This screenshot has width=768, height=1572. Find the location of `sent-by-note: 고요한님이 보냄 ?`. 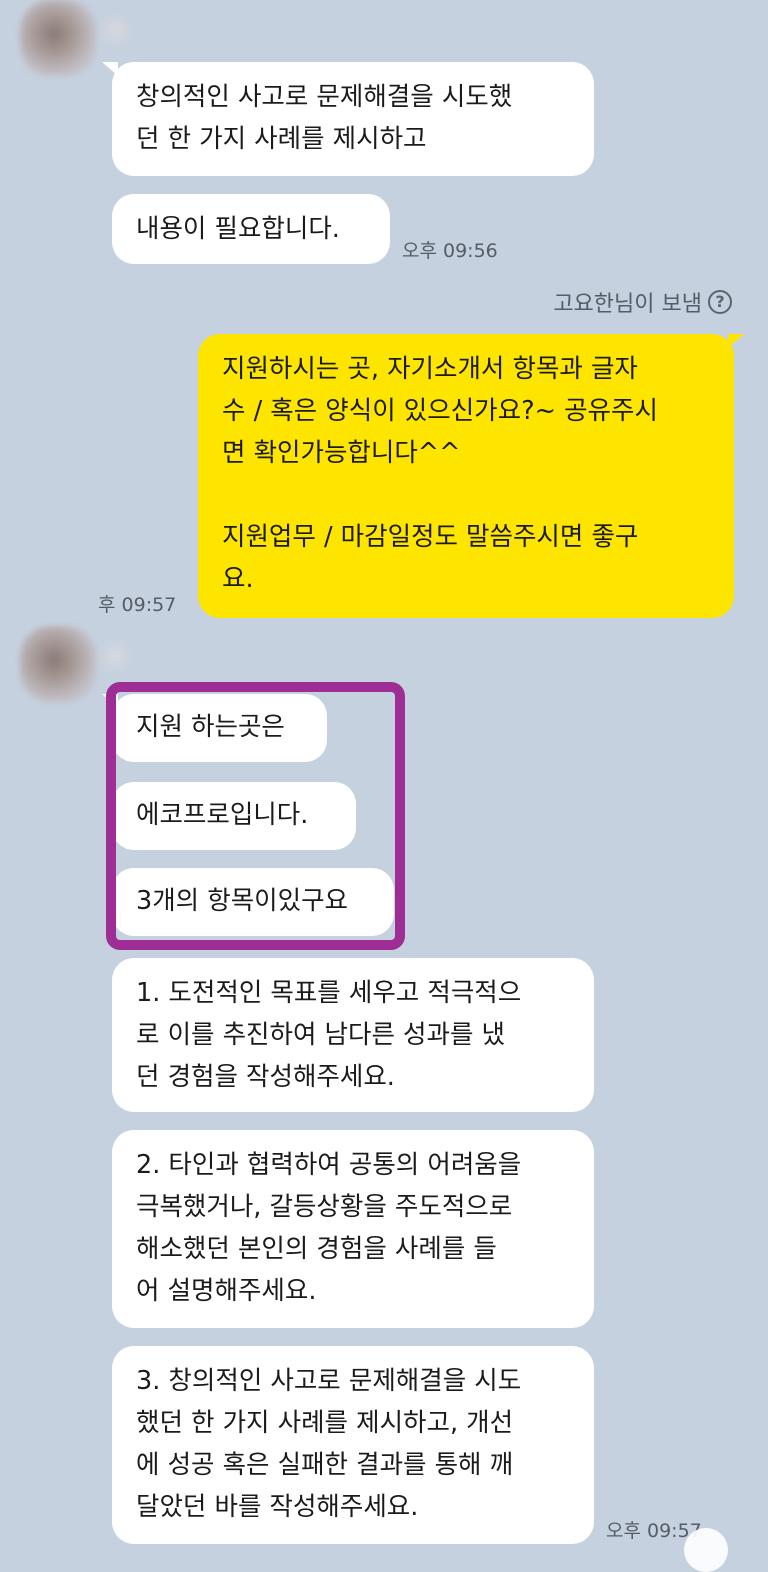

sent-by-note: 고요한님이 보냄 ? is located at coordinates (642, 302).